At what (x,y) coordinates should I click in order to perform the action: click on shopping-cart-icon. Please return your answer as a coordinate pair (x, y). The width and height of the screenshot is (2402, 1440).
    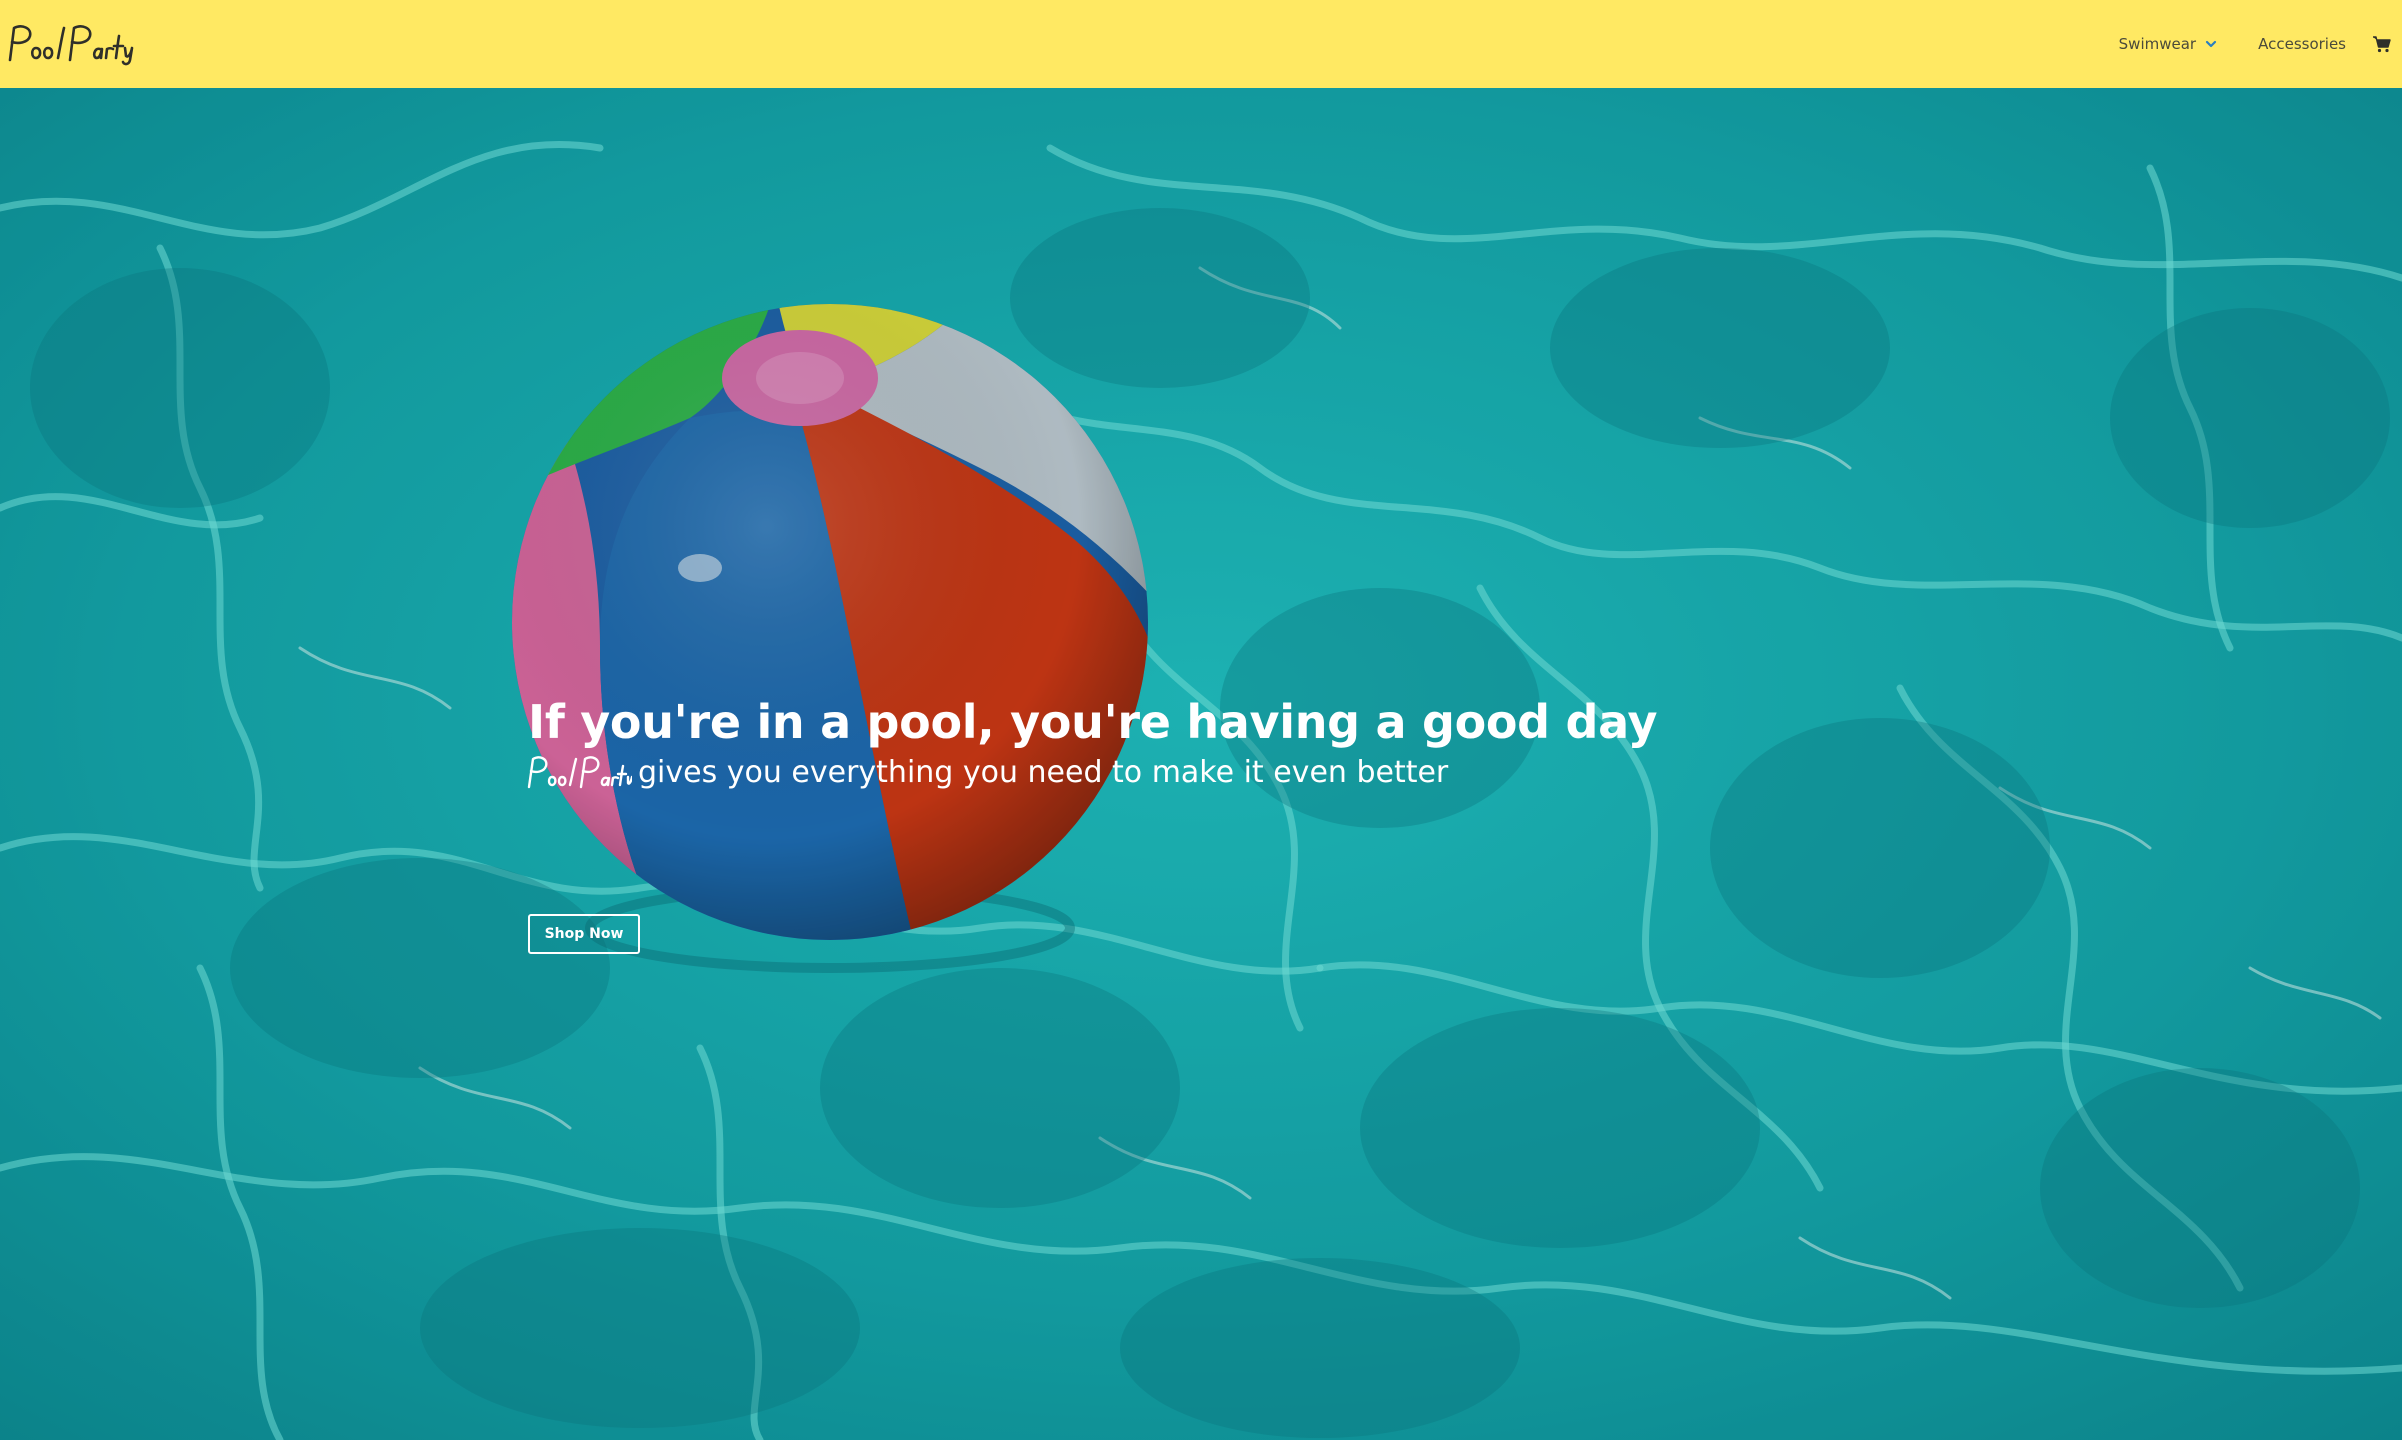
    Looking at the image, I should click on (2382, 44).